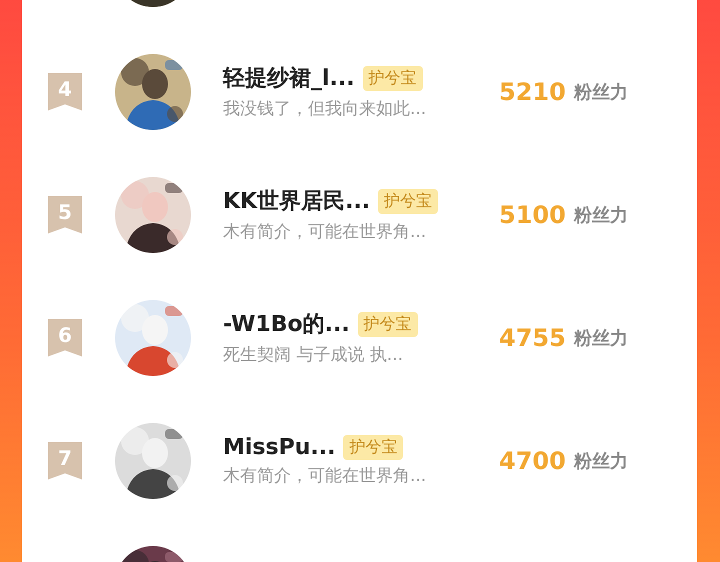  What do you see at coordinates (65, 91) in the screenshot?
I see `rank-badge: 4` at bounding box center [65, 91].